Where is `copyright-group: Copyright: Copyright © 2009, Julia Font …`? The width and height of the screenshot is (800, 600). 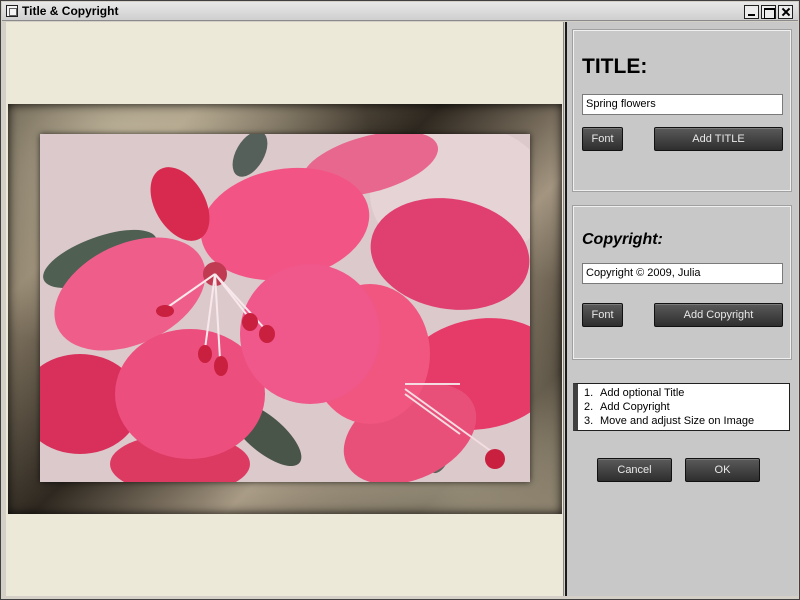 copyright-group: Copyright: Copyright © 2009, Julia Font … is located at coordinates (682, 282).